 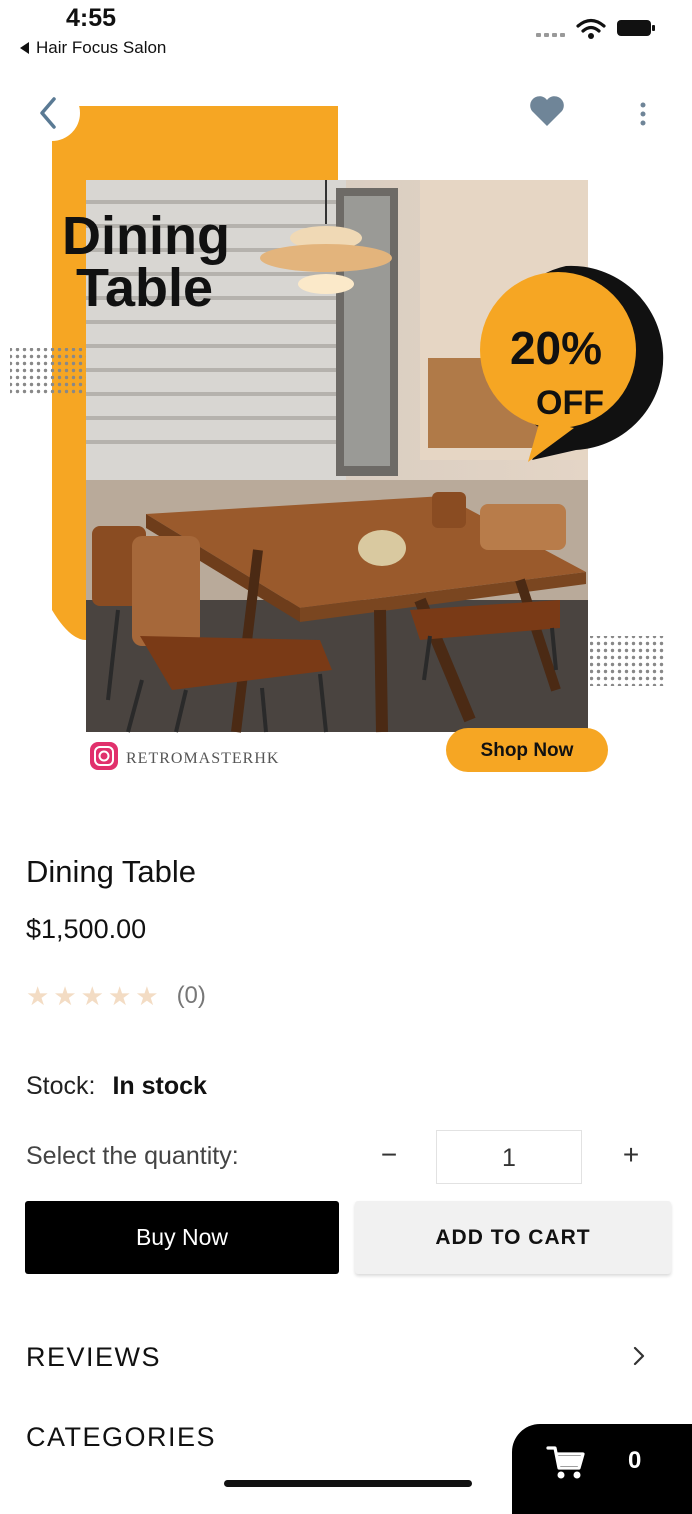 What do you see at coordinates (182, 1237) in the screenshot?
I see `buy-now-button: Buy Now` at bounding box center [182, 1237].